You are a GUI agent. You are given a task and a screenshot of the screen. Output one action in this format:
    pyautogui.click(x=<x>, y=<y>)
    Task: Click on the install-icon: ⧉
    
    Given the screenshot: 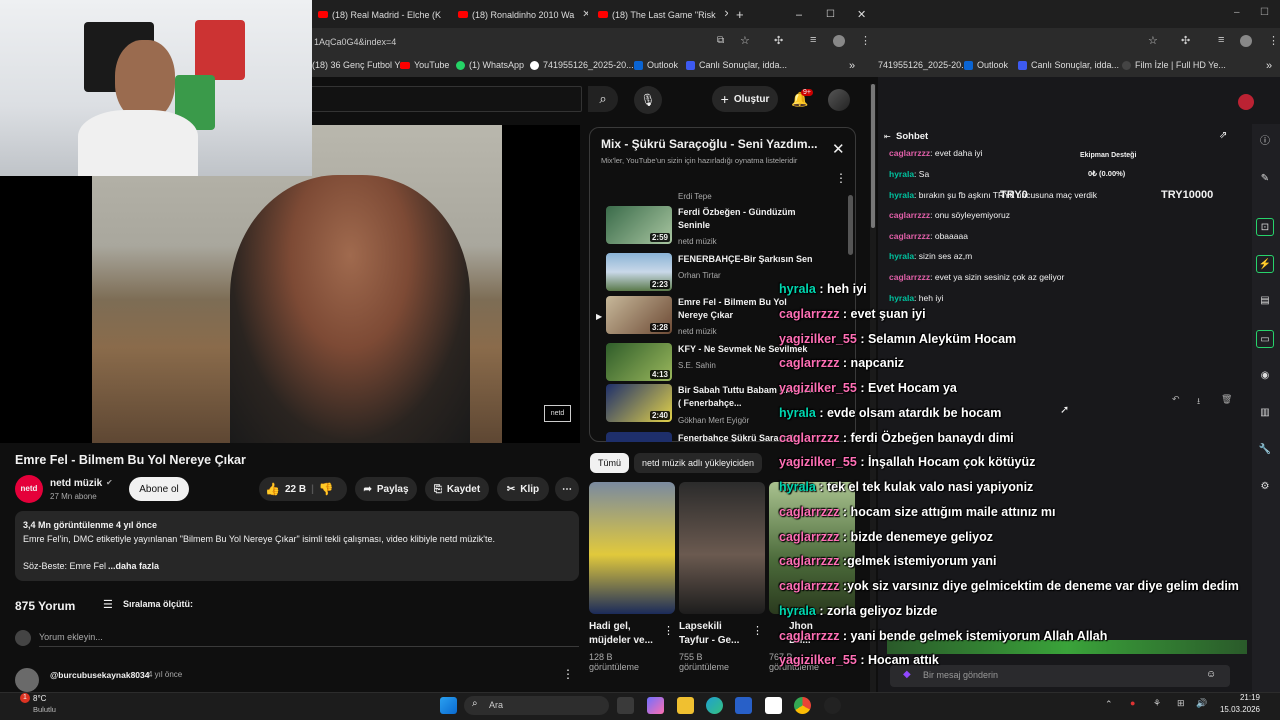 What is the action you would take?
    pyautogui.click(x=720, y=40)
    